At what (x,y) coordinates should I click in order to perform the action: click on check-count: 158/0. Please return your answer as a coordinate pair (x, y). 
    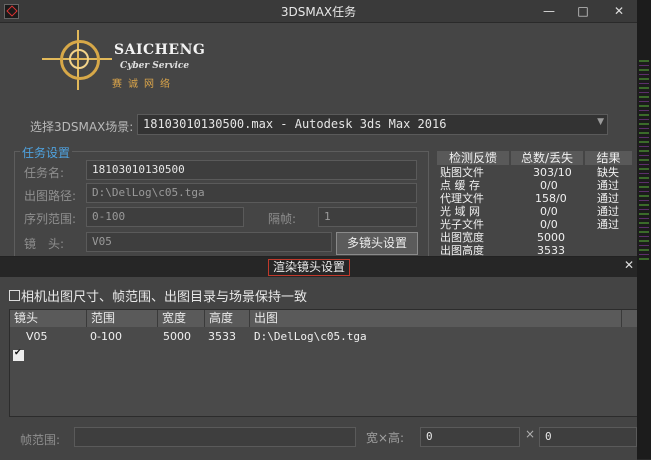
    Looking at the image, I should click on (551, 198).